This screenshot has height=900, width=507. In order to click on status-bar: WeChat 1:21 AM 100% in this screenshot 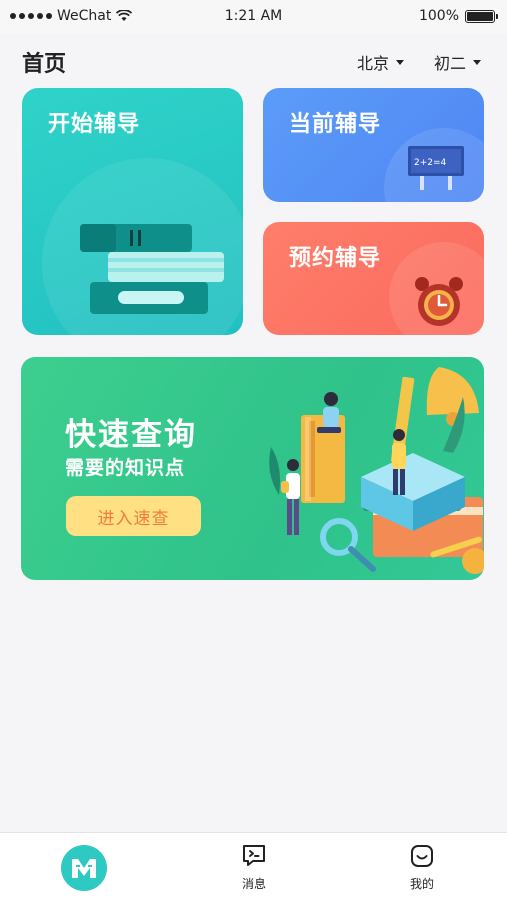, I will do `click(253, 17)`.